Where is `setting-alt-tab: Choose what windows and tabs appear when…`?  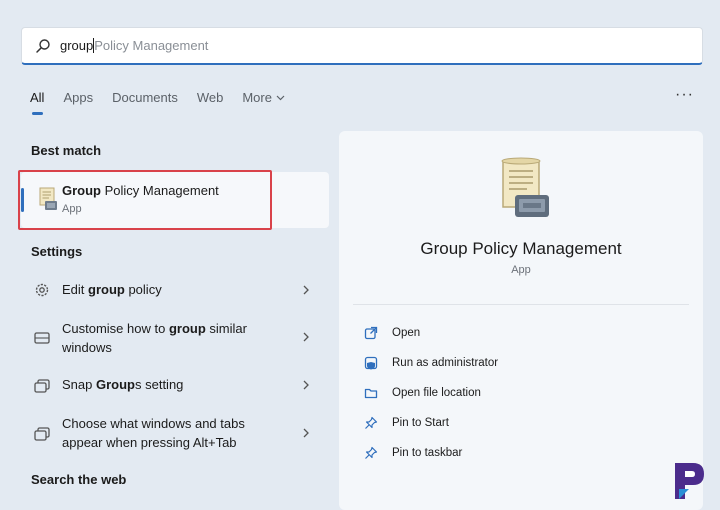
setting-alt-tab: Choose what windows and tabs appear when… is located at coordinates (175, 434).